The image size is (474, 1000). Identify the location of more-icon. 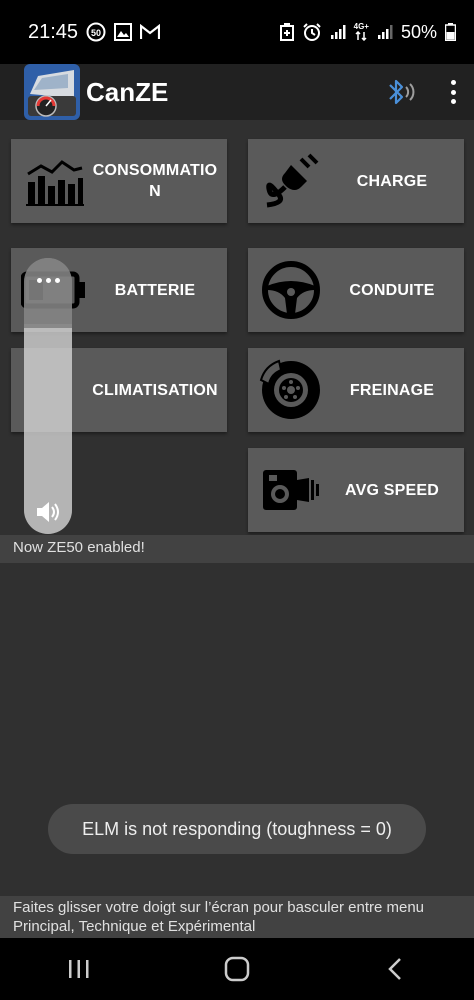
(48, 293).